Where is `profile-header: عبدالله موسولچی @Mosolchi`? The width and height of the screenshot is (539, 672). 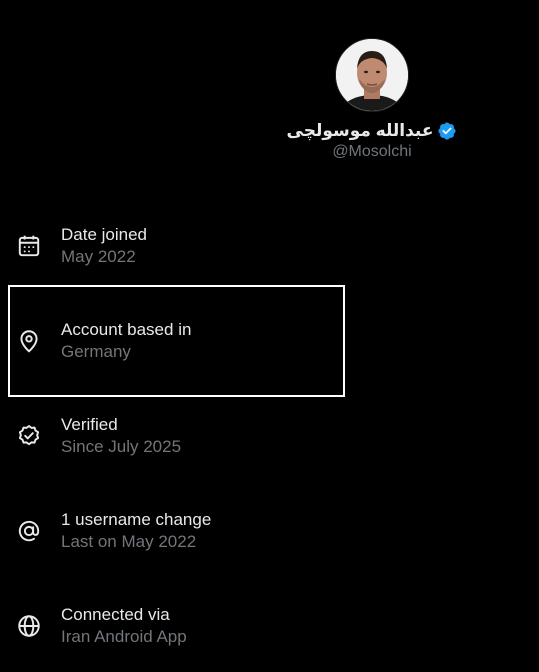 profile-header: عبدالله موسولچی @Mosolchi is located at coordinates (372, 99).